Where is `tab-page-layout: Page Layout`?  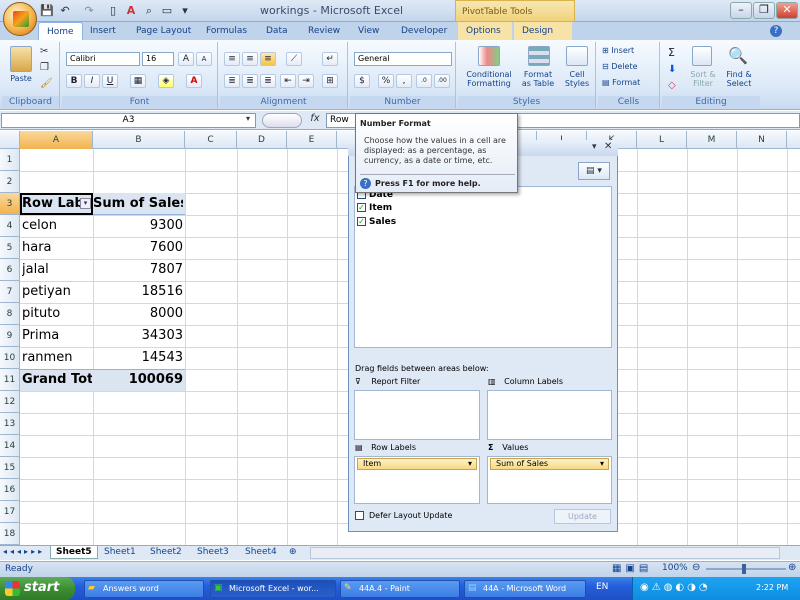
tab-page-layout: Page Layout is located at coordinates (163, 31).